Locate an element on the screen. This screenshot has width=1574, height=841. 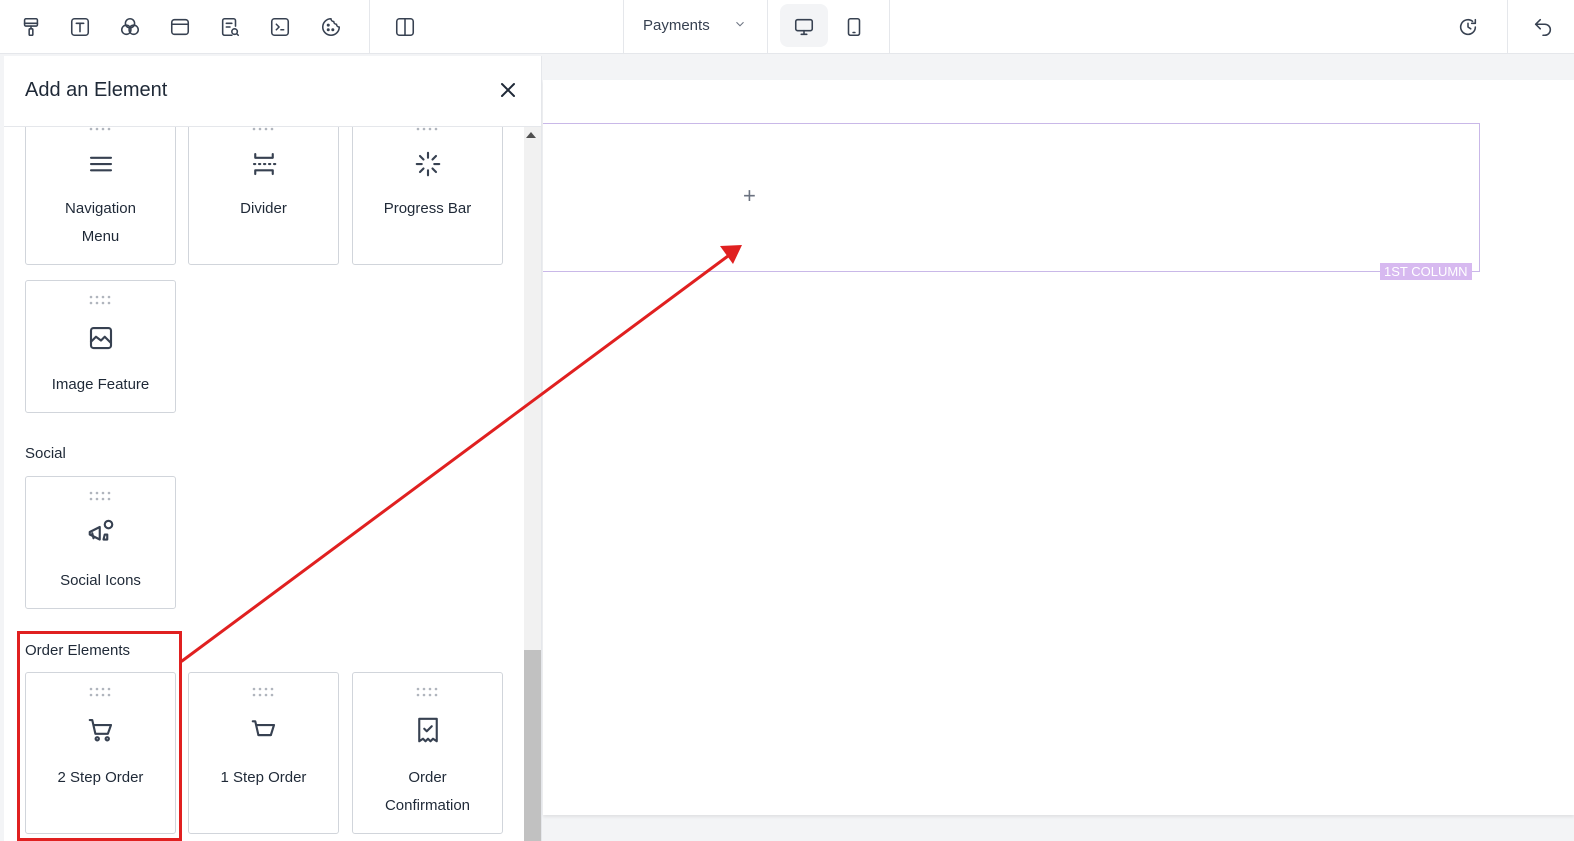
mobile-icon is located at coordinates (854, 27).